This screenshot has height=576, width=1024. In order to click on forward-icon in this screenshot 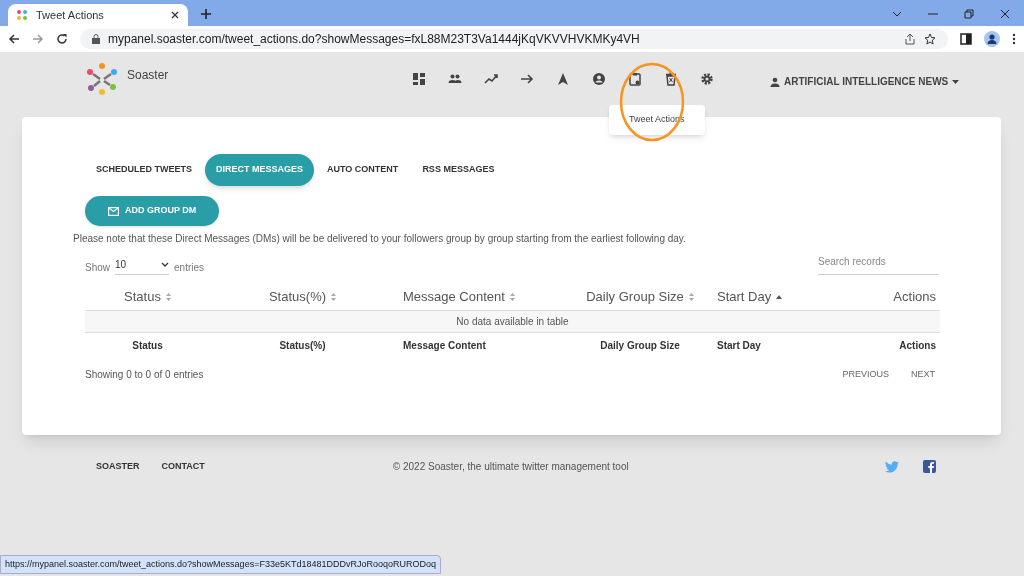, I will do `click(38, 39)`.